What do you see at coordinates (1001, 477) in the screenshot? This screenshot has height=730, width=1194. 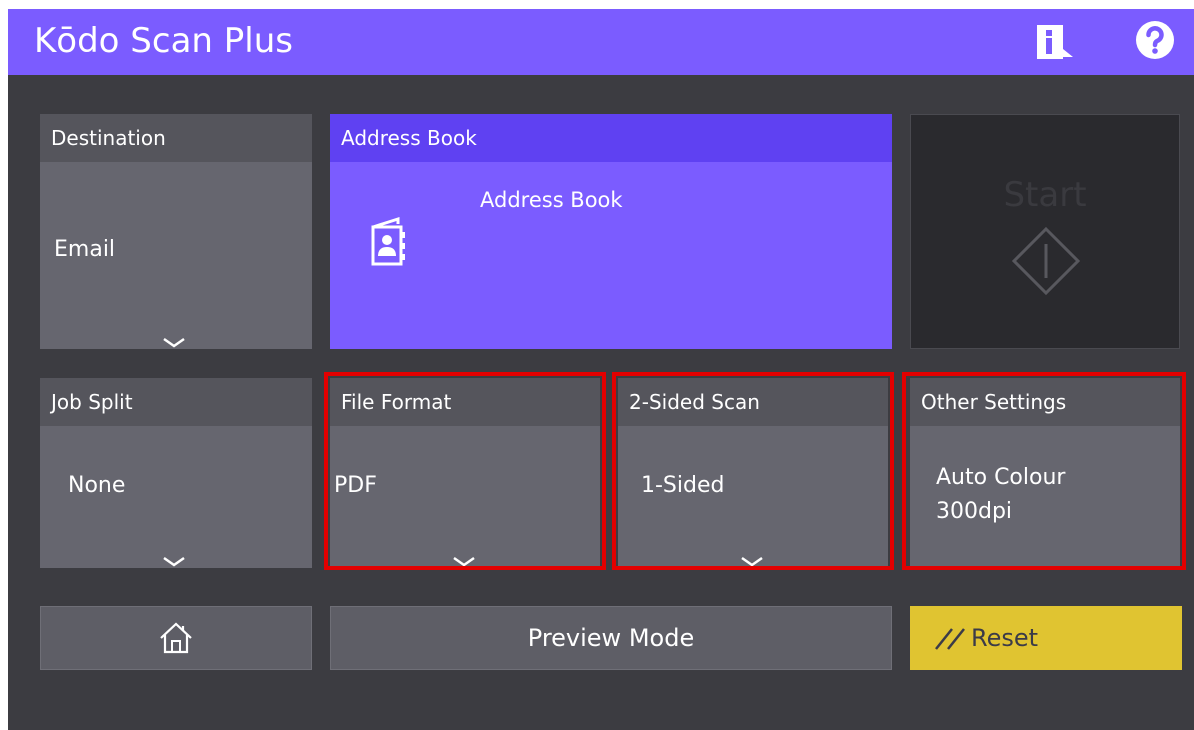 I see `other-settings-value-line1: Auto Colour` at bounding box center [1001, 477].